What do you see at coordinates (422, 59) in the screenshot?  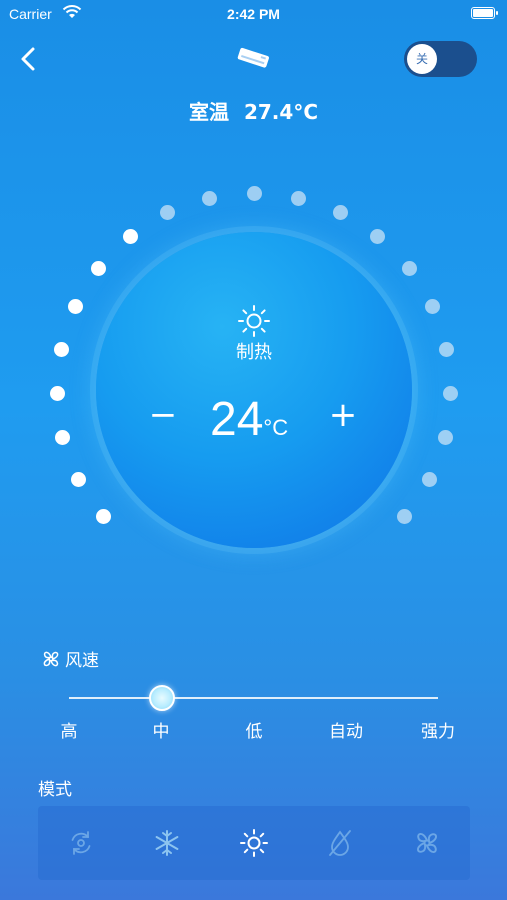 I see `power-toggle-label: 关` at bounding box center [422, 59].